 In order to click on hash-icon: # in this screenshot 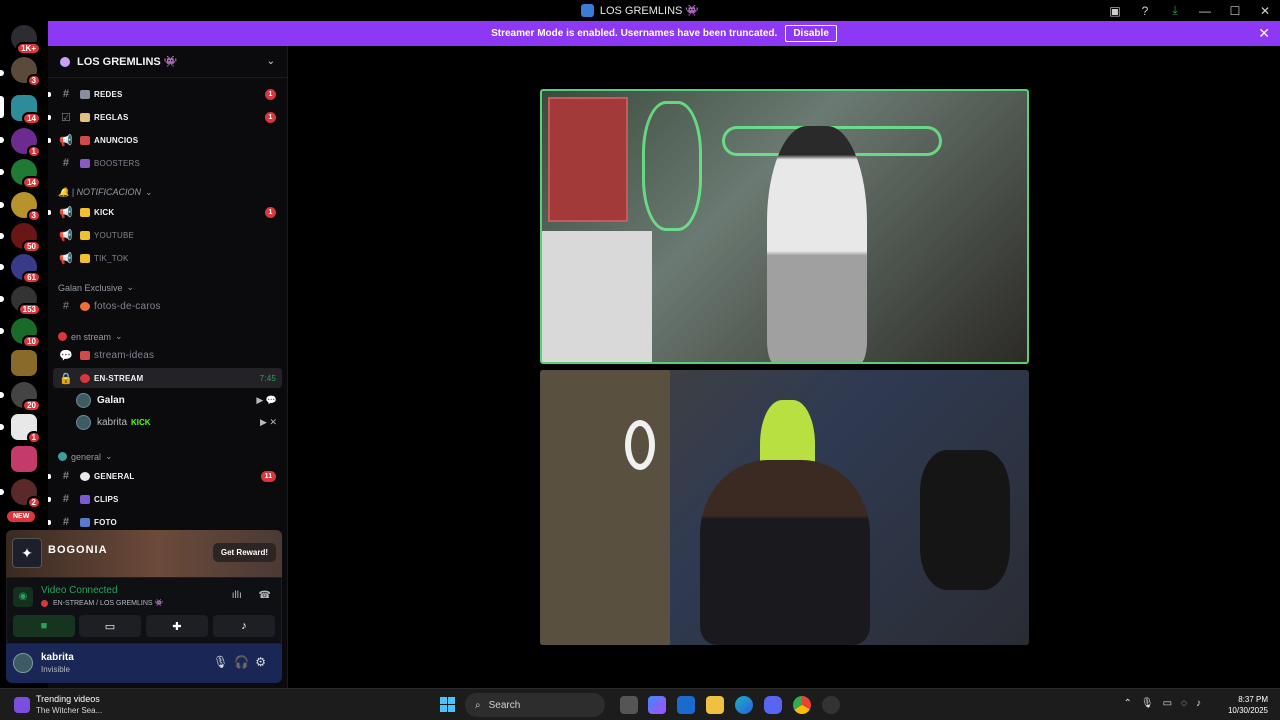, I will do `click(66, 163)`.